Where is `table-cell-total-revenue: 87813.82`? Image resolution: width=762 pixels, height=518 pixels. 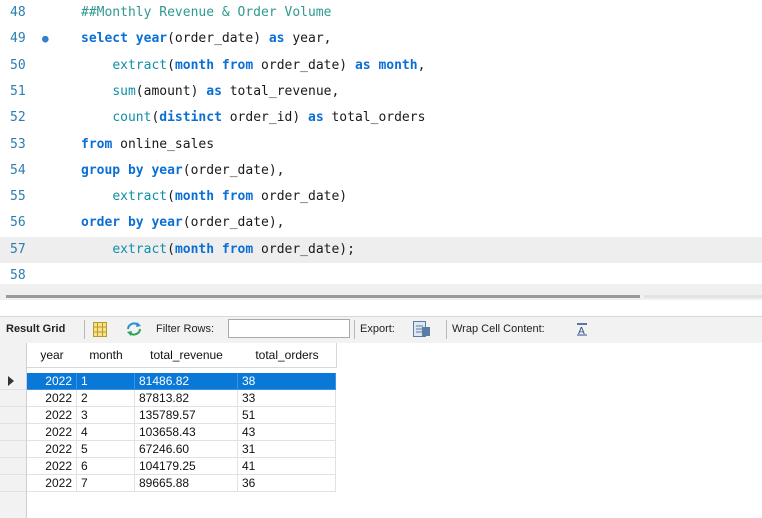
table-cell-total-revenue: 87813.82 is located at coordinates (186, 398).